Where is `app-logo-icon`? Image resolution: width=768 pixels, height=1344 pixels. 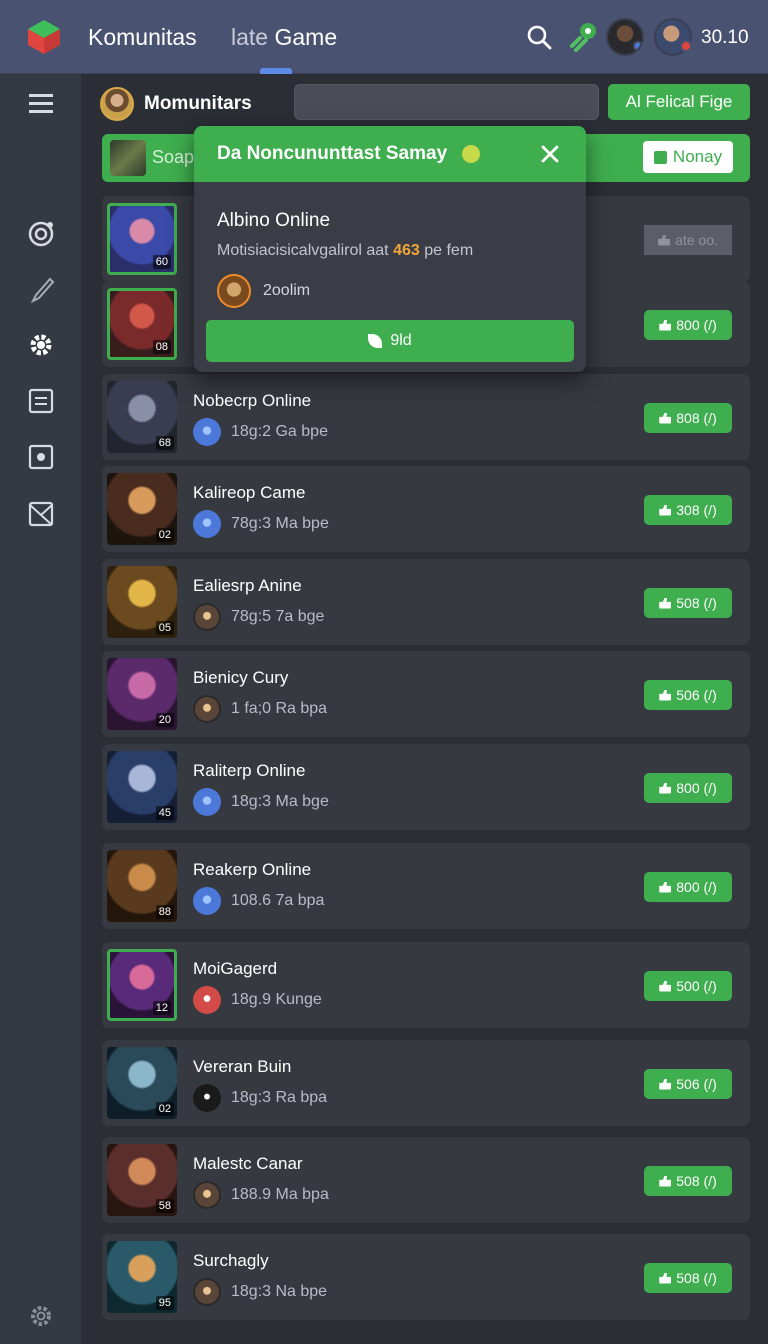 app-logo-icon is located at coordinates (44, 37).